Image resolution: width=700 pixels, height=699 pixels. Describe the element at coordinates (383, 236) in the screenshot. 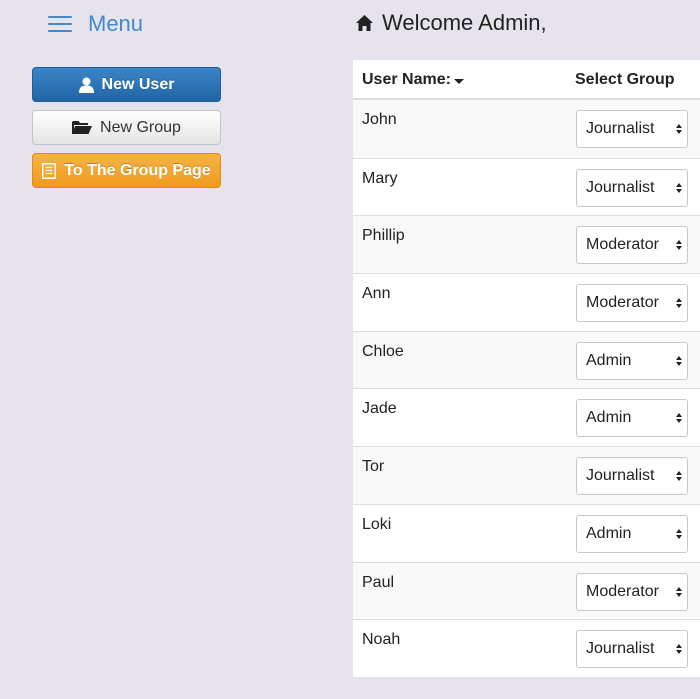

I see `user-name-cell: Phillip` at that location.